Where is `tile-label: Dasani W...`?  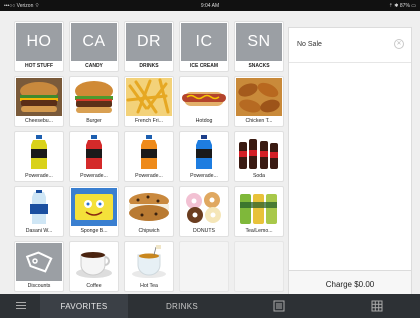
tile-label: Dasani W... is located at coordinates (39, 231).